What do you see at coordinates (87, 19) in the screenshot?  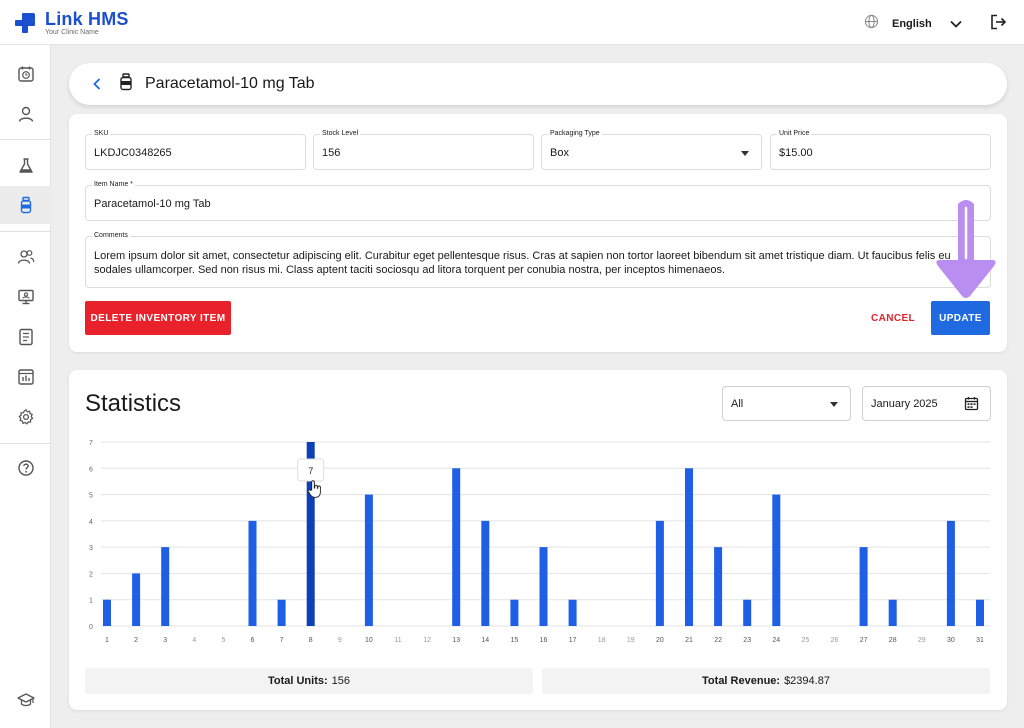 I see `app-name: Link HMS` at bounding box center [87, 19].